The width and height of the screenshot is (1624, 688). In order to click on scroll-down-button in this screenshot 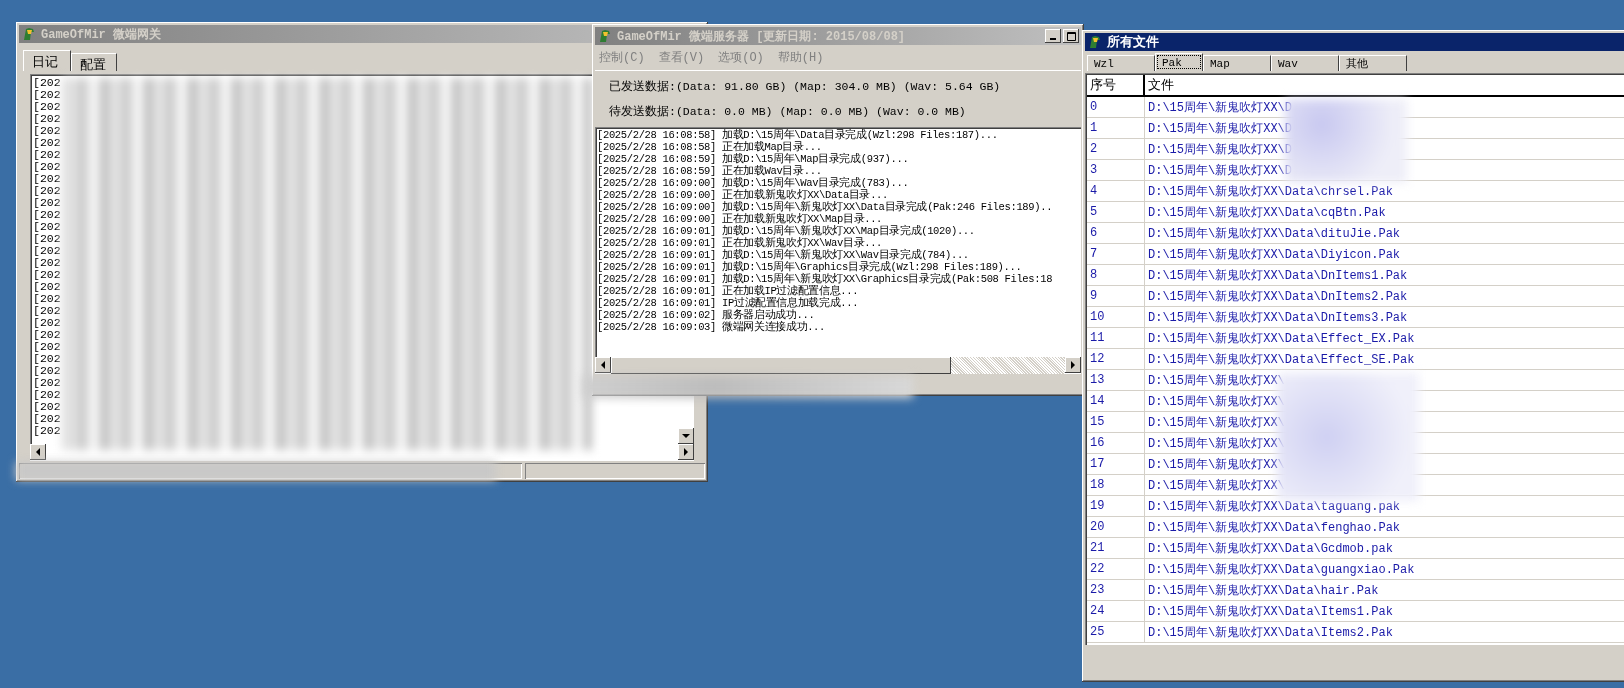, I will do `click(686, 436)`.